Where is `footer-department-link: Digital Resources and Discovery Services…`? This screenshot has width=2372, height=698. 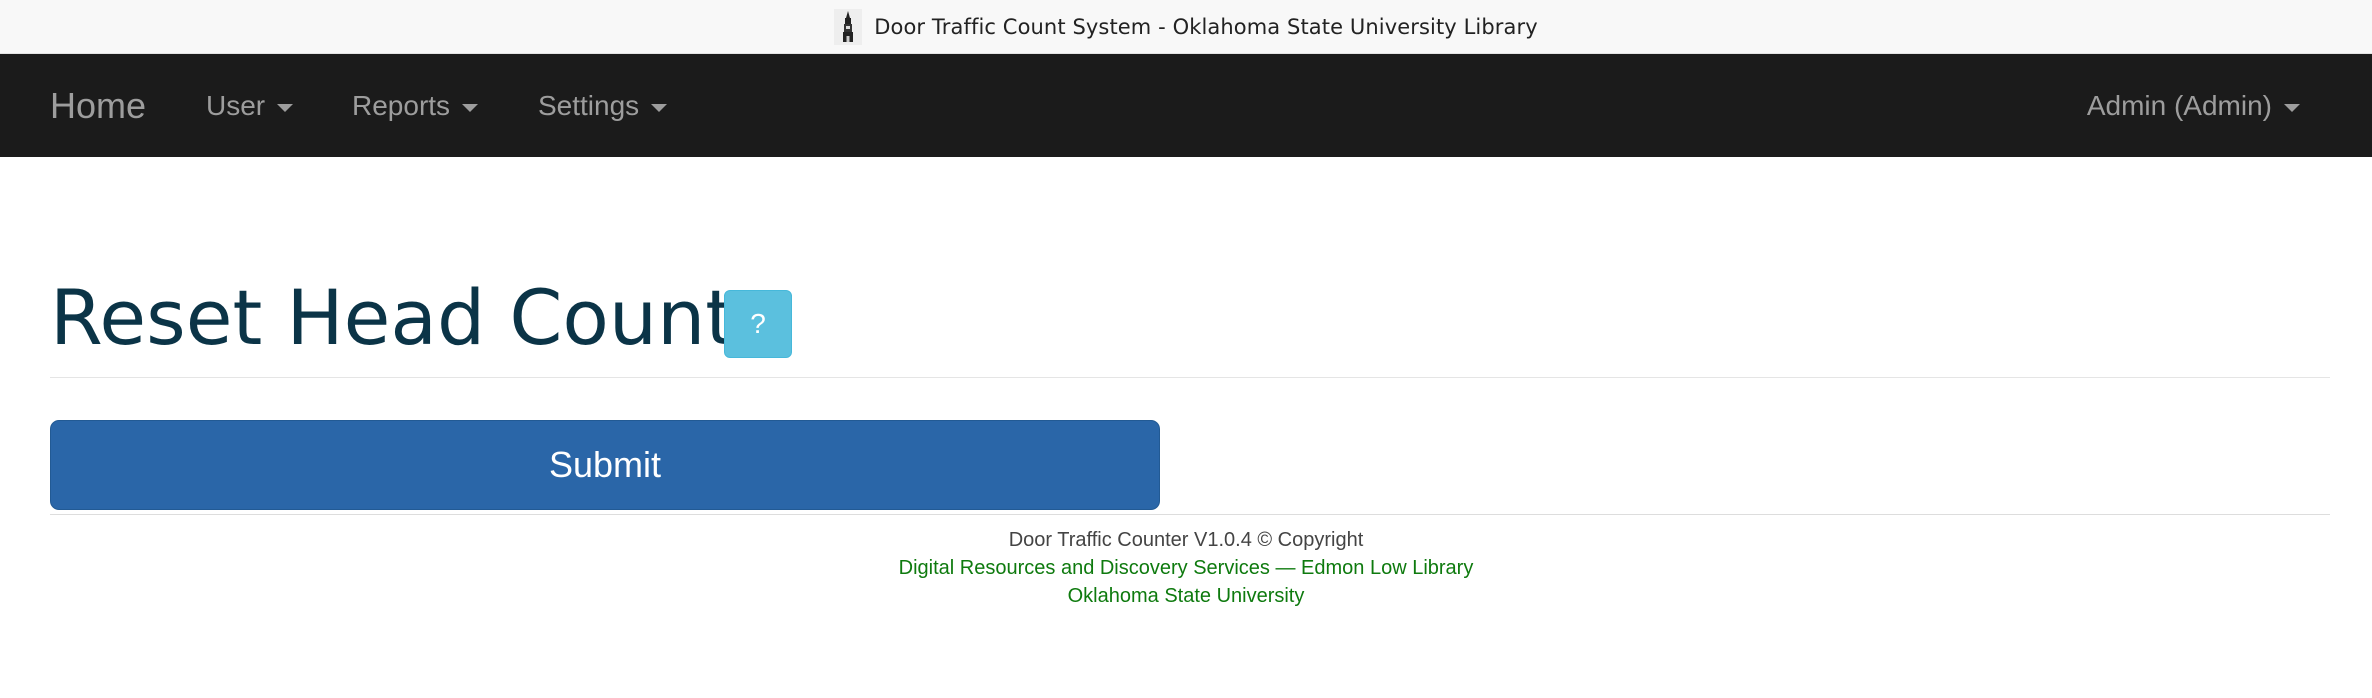
footer-department-link: Digital Resources and Discovery Services… is located at coordinates (1186, 568).